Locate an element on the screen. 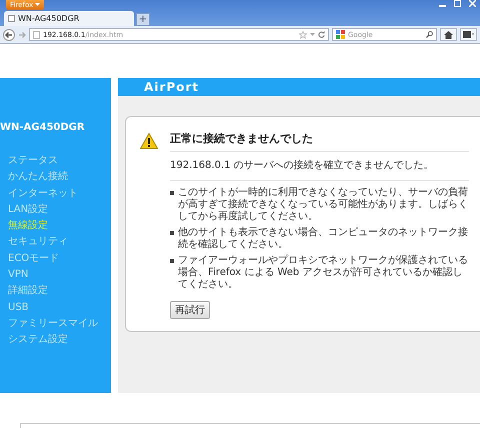 This screenshot has width=480, height=428. sidebar-item: セキュリティ is located at coordinates (55, 242).